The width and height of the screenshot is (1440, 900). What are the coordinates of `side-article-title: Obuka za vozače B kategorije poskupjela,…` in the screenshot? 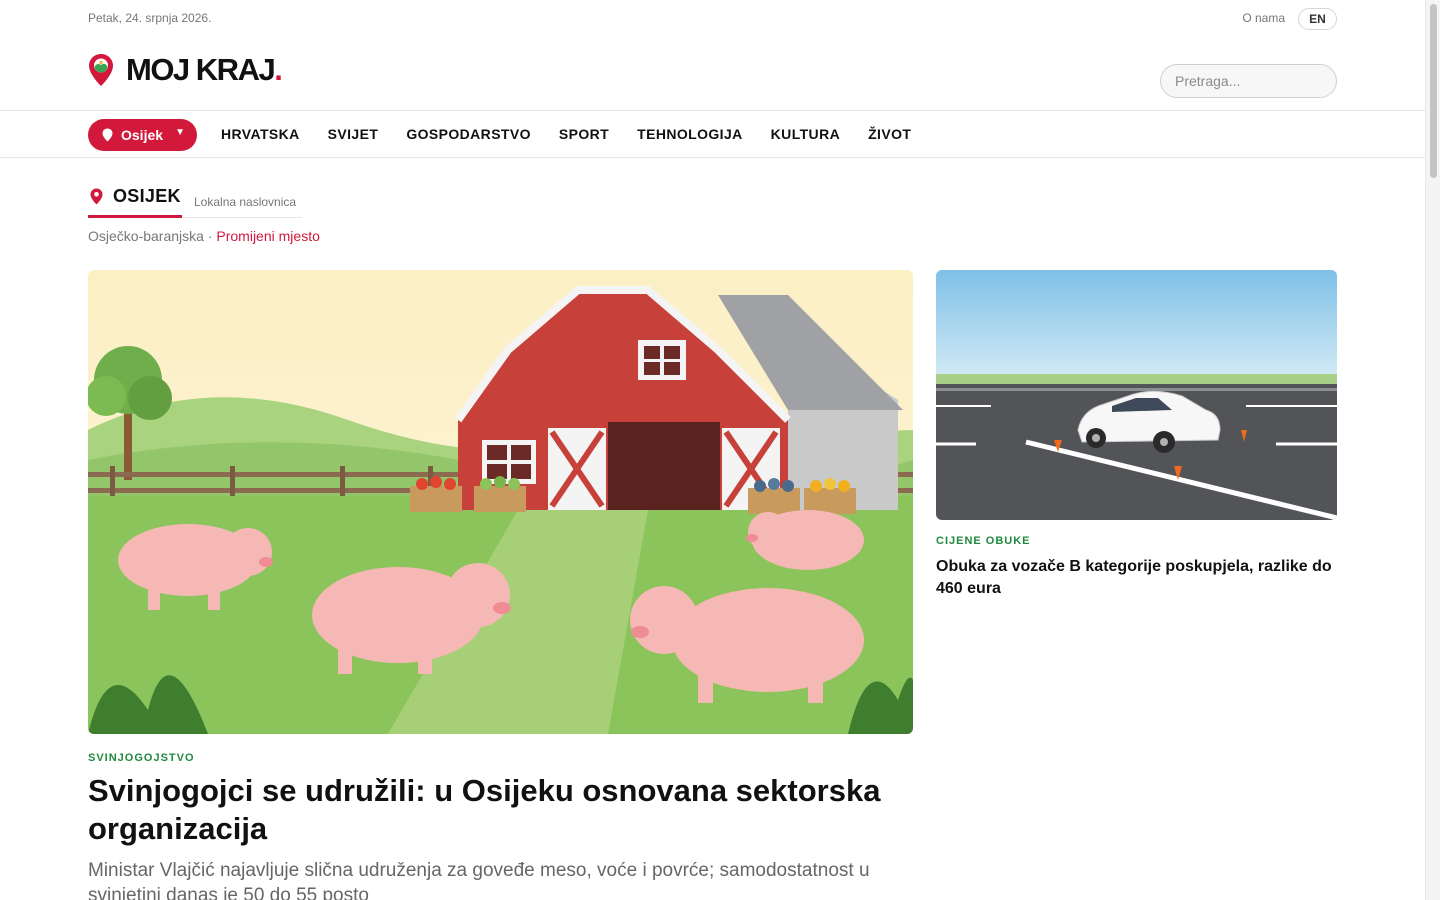 It's located at (1136, 578).